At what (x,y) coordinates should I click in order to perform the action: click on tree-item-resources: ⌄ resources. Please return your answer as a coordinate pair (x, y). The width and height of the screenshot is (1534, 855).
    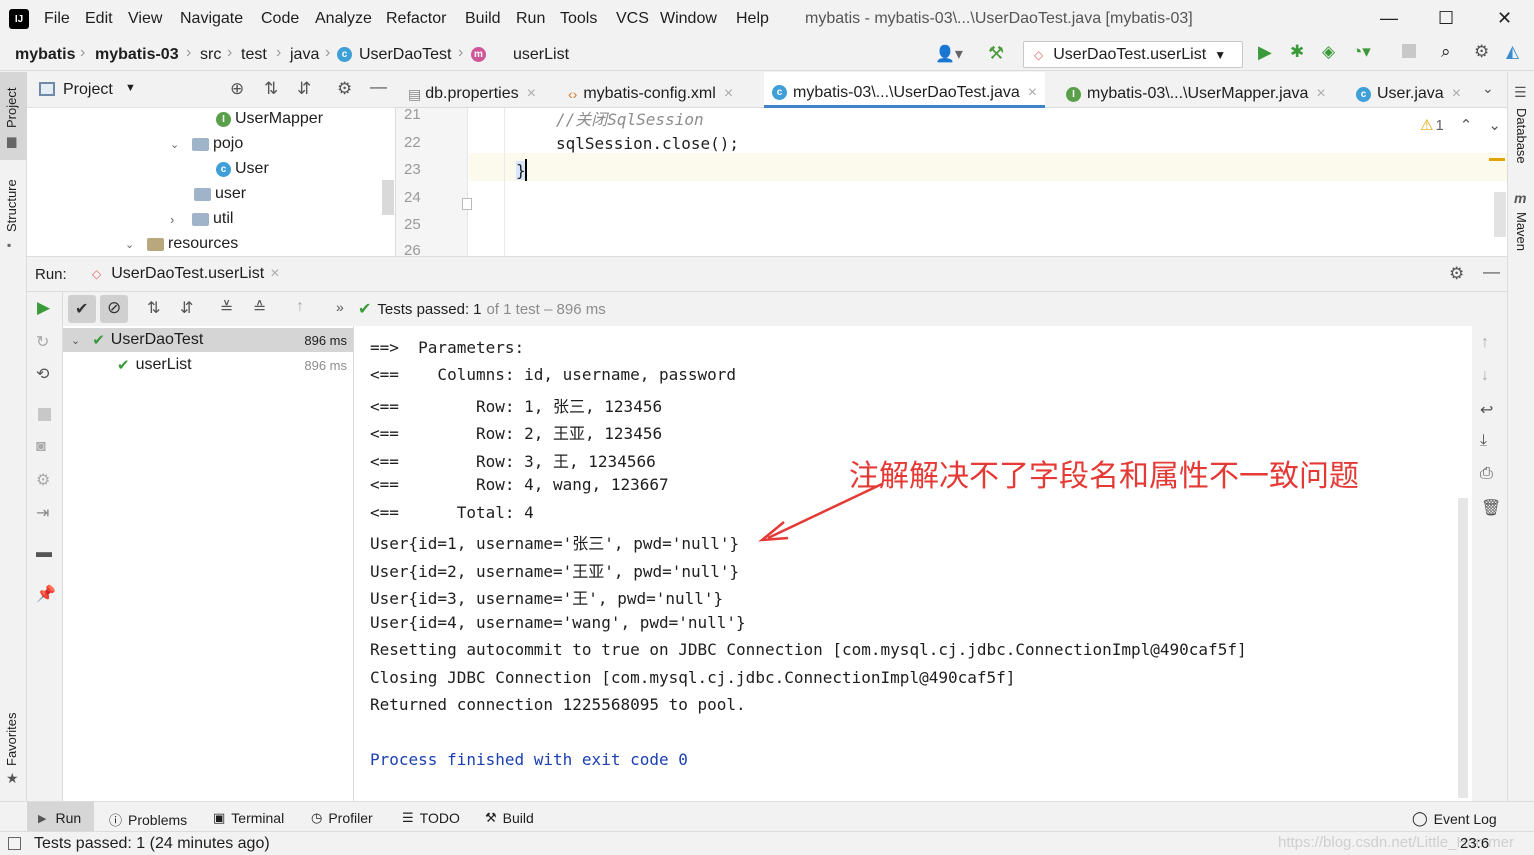
    Looking at the image, I should click on (181, 244).